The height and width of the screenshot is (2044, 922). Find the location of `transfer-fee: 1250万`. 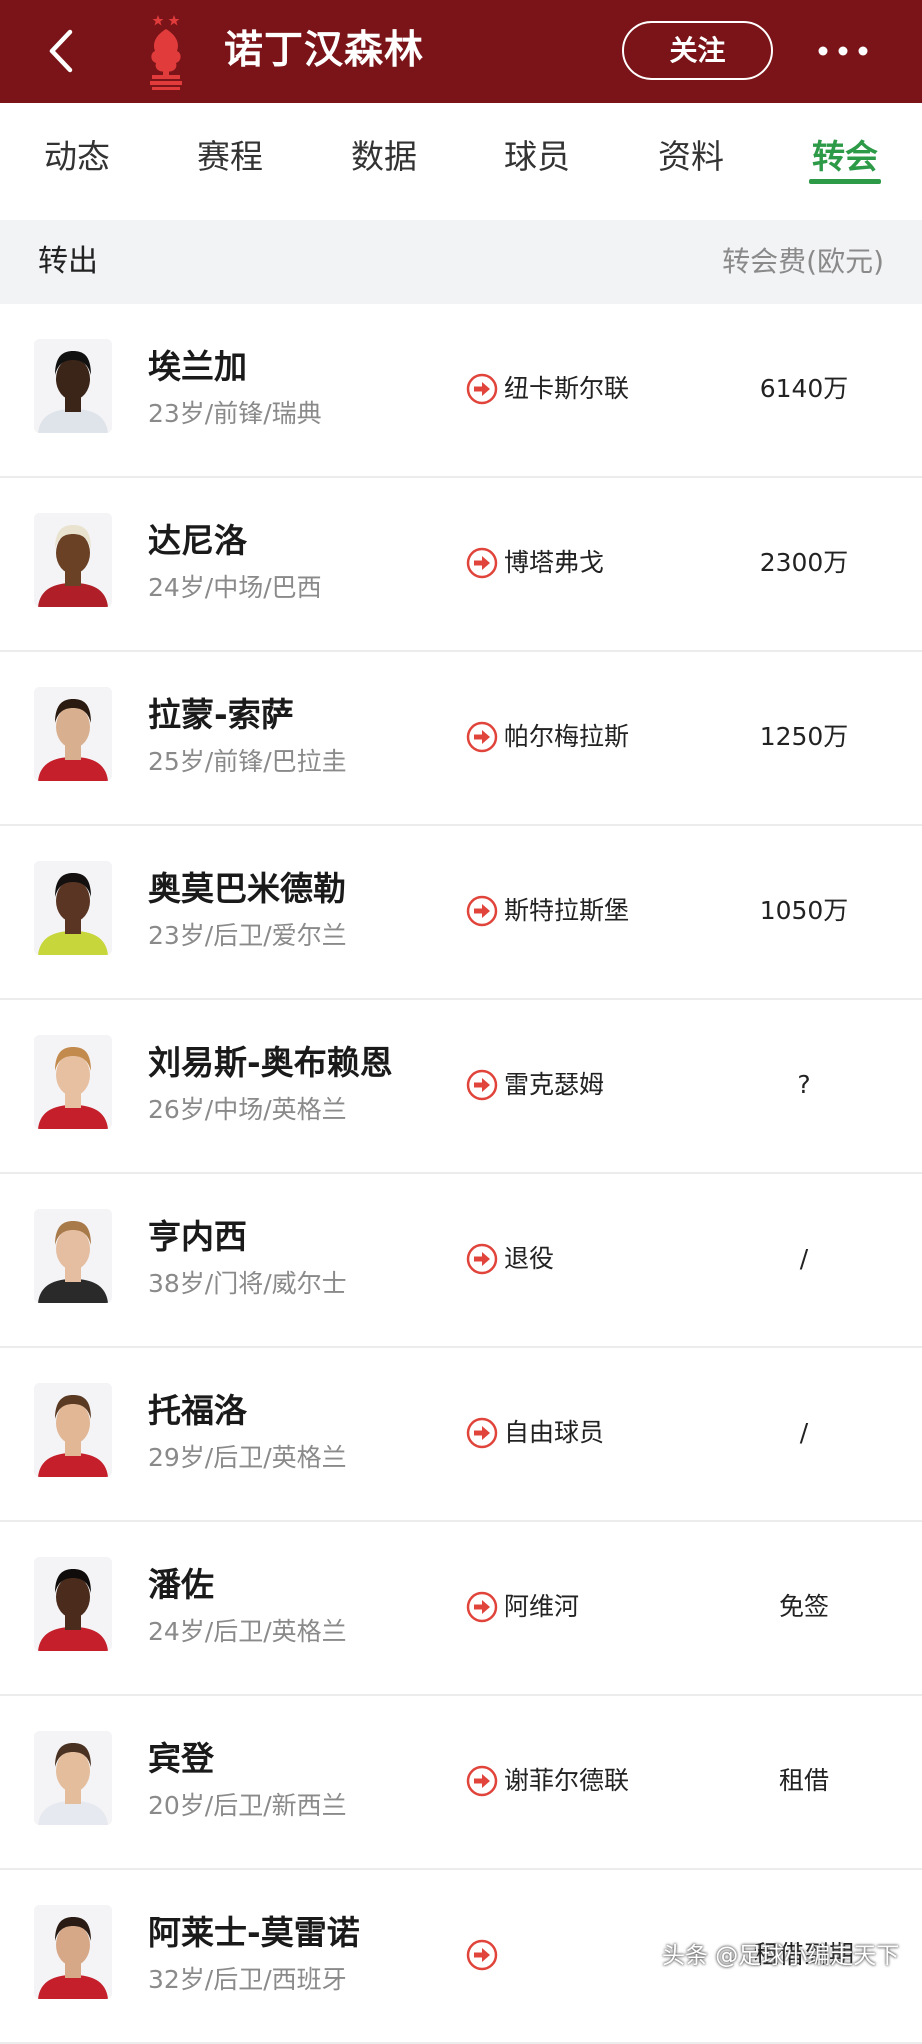

transfer-fee: 1250万 is located at coordinates (804, 736).